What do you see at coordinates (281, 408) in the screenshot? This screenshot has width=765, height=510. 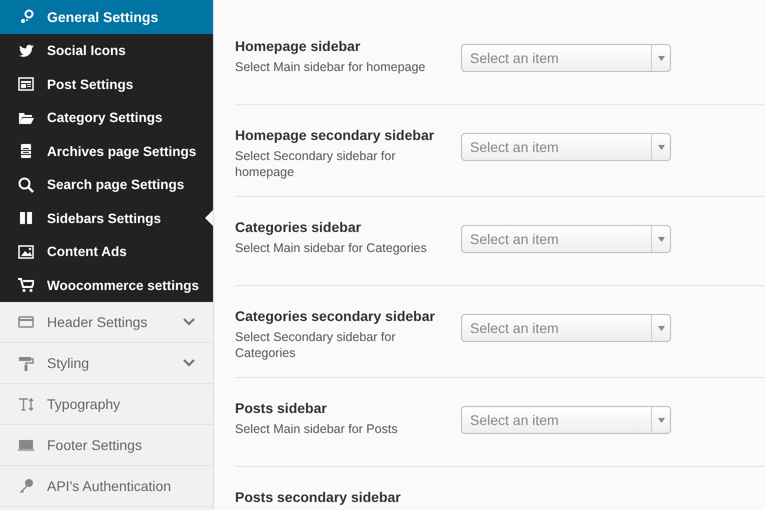 I see `setting-title: Posts sidebar` at bounding box center [281, 408].